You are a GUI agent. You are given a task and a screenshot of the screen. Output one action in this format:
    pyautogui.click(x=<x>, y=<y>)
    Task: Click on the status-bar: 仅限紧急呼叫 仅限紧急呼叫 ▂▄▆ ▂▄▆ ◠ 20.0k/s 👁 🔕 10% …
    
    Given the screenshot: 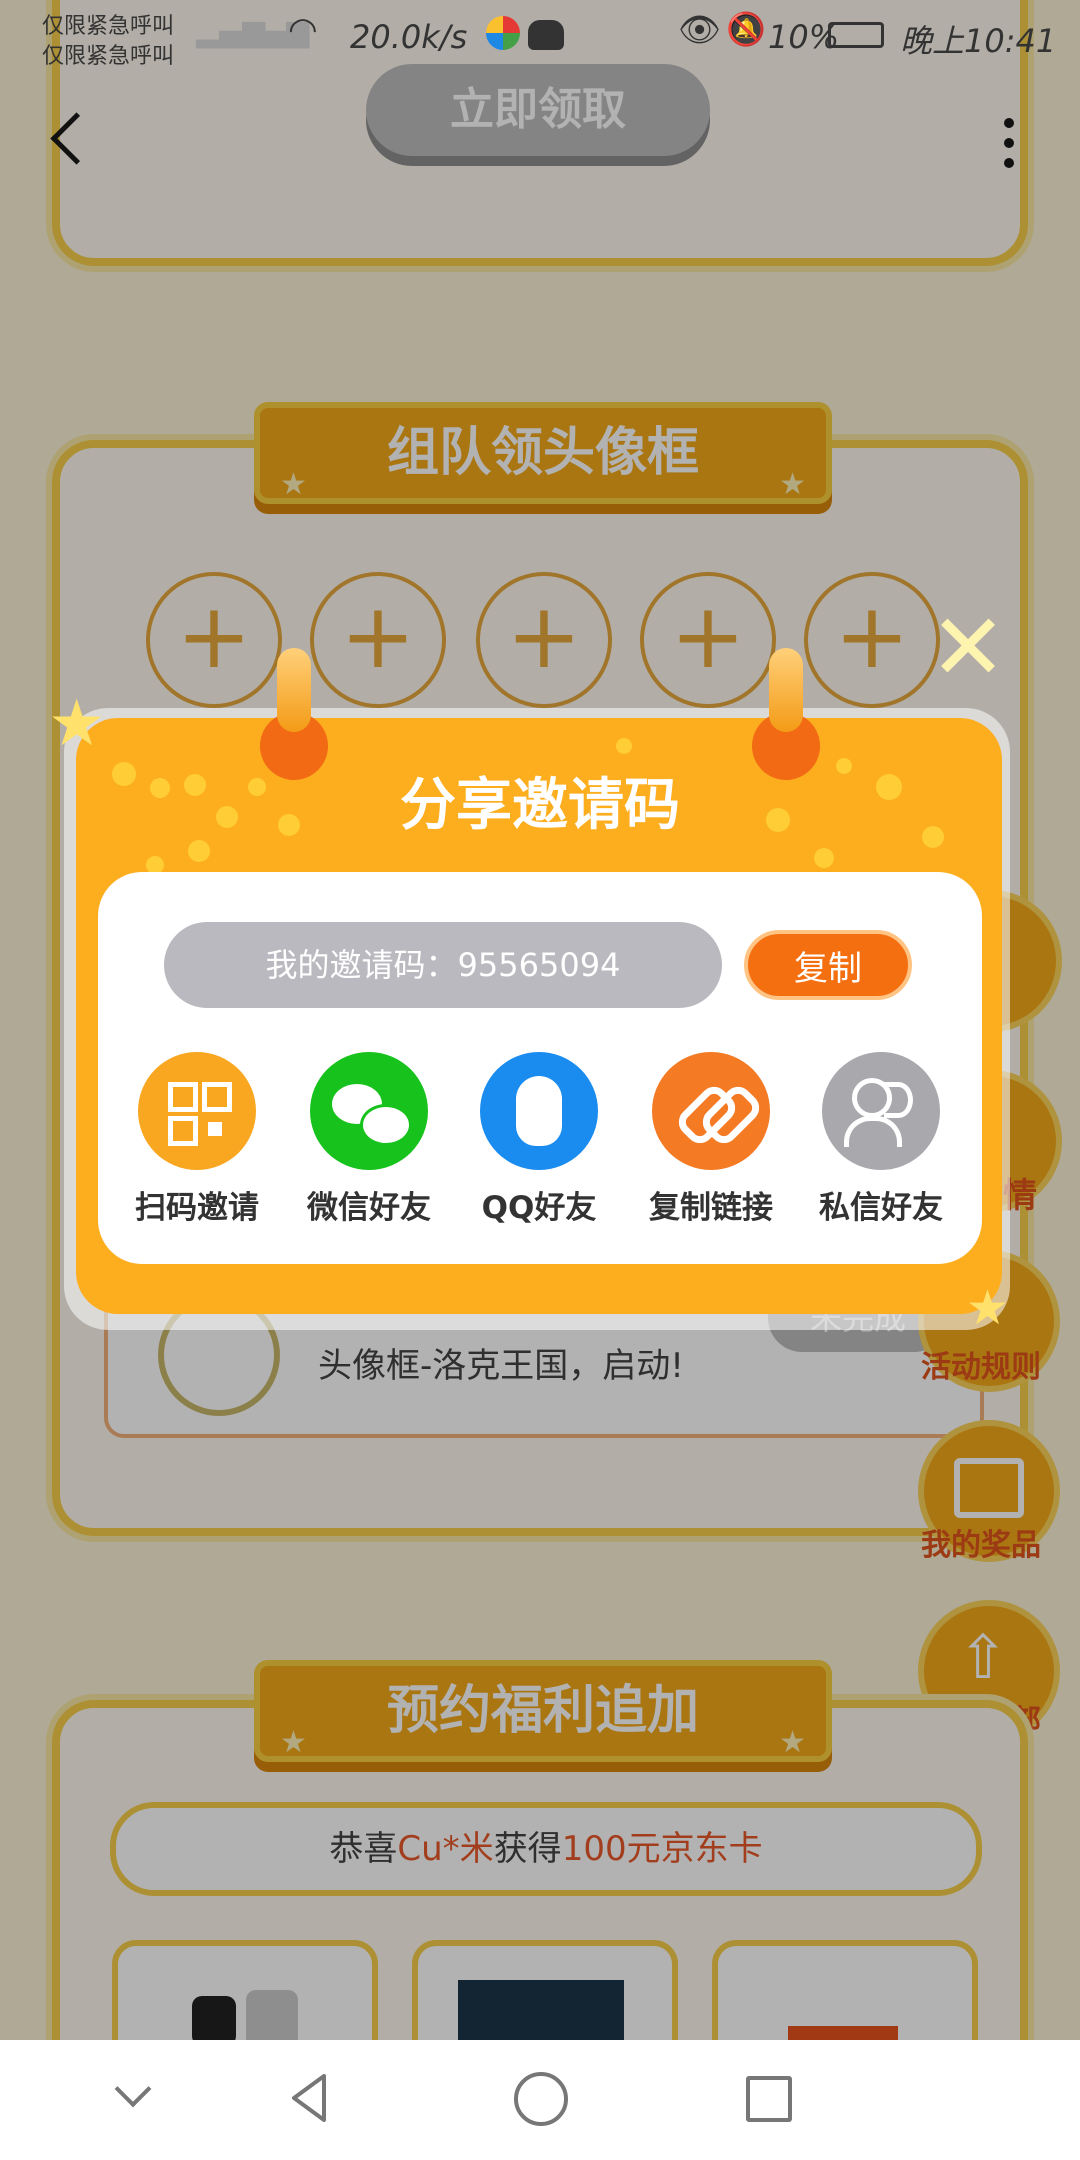 What is the action you would take?
    pyautogui.click(x=540, y=37)
    